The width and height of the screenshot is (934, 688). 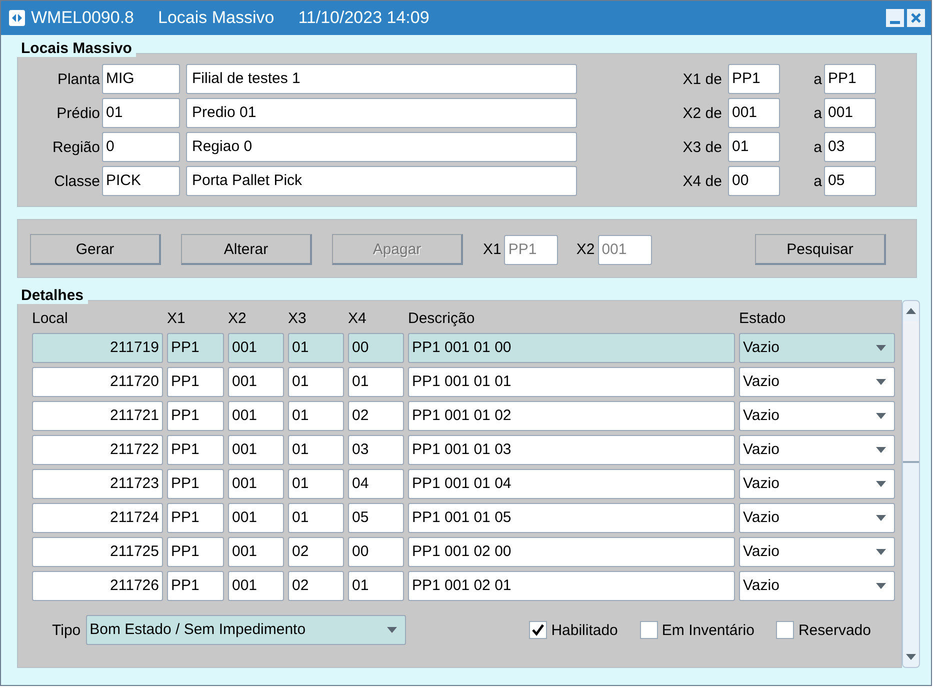 I want to click on from-field: PP1, so click(x=754, y=79).